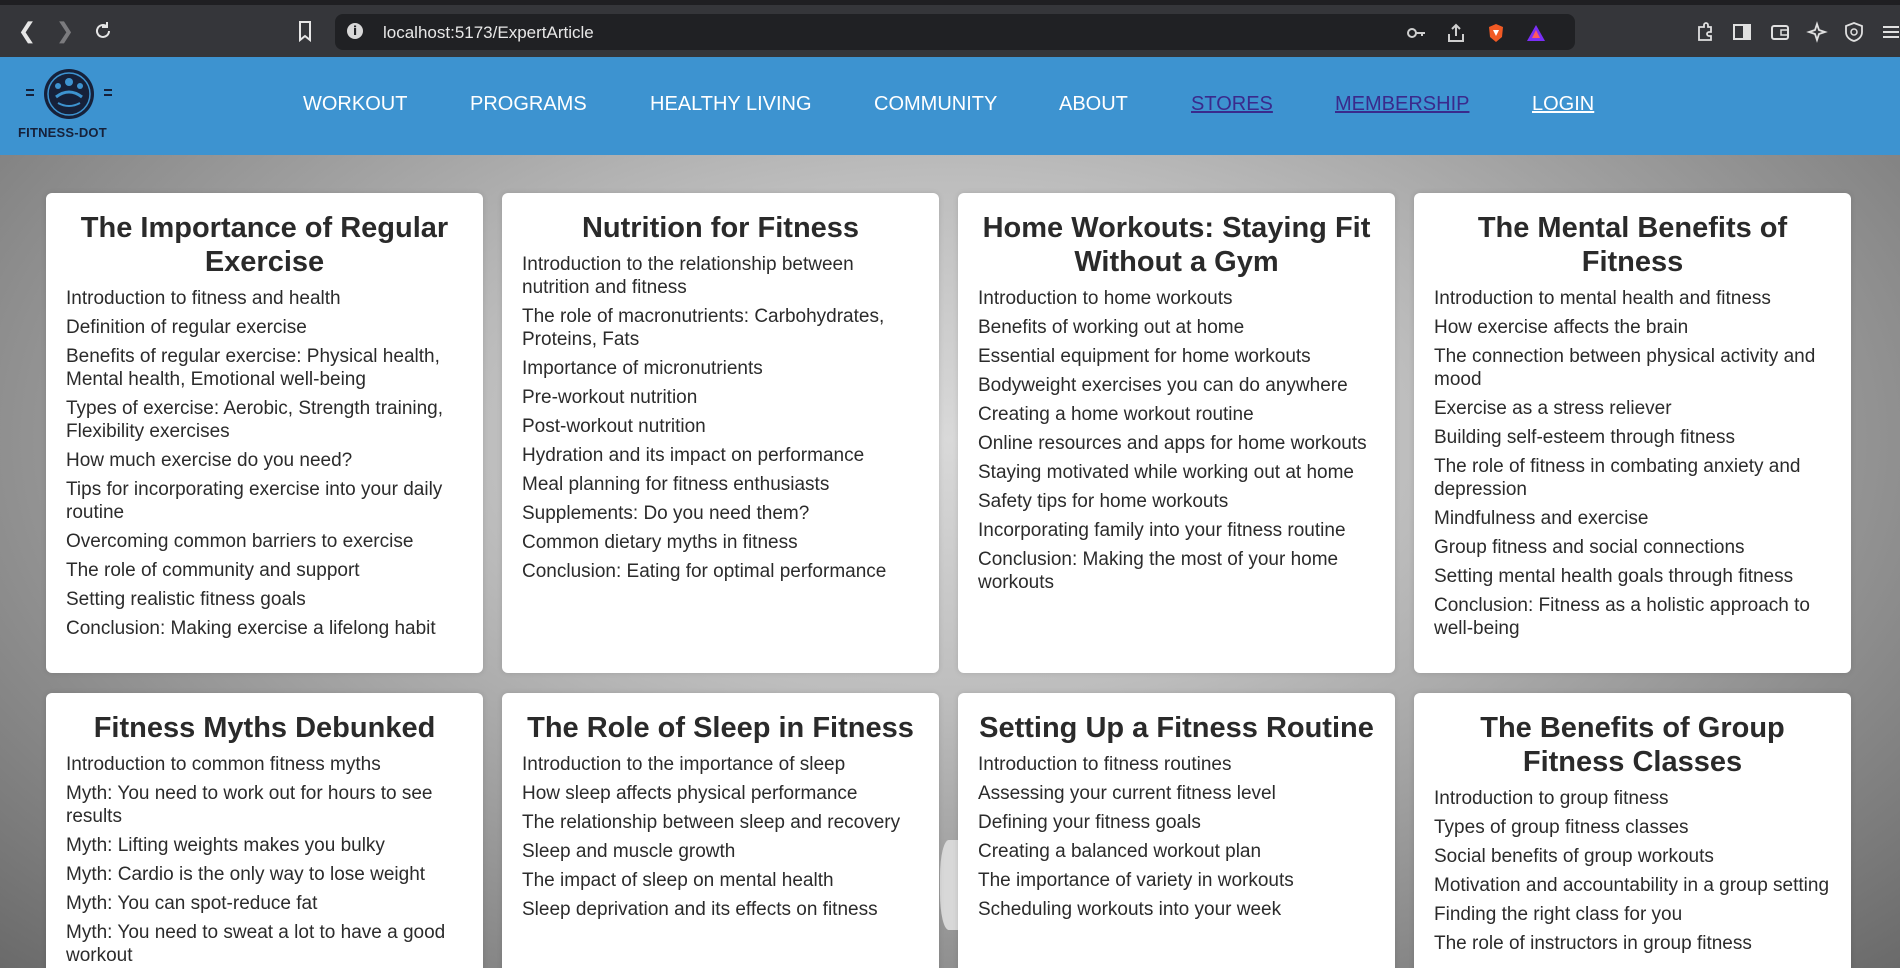  What do you see at coordinates (1563, 104) in the screenshot?
I see `nav-login: LOGIN` at bounding box center [1563, 104].